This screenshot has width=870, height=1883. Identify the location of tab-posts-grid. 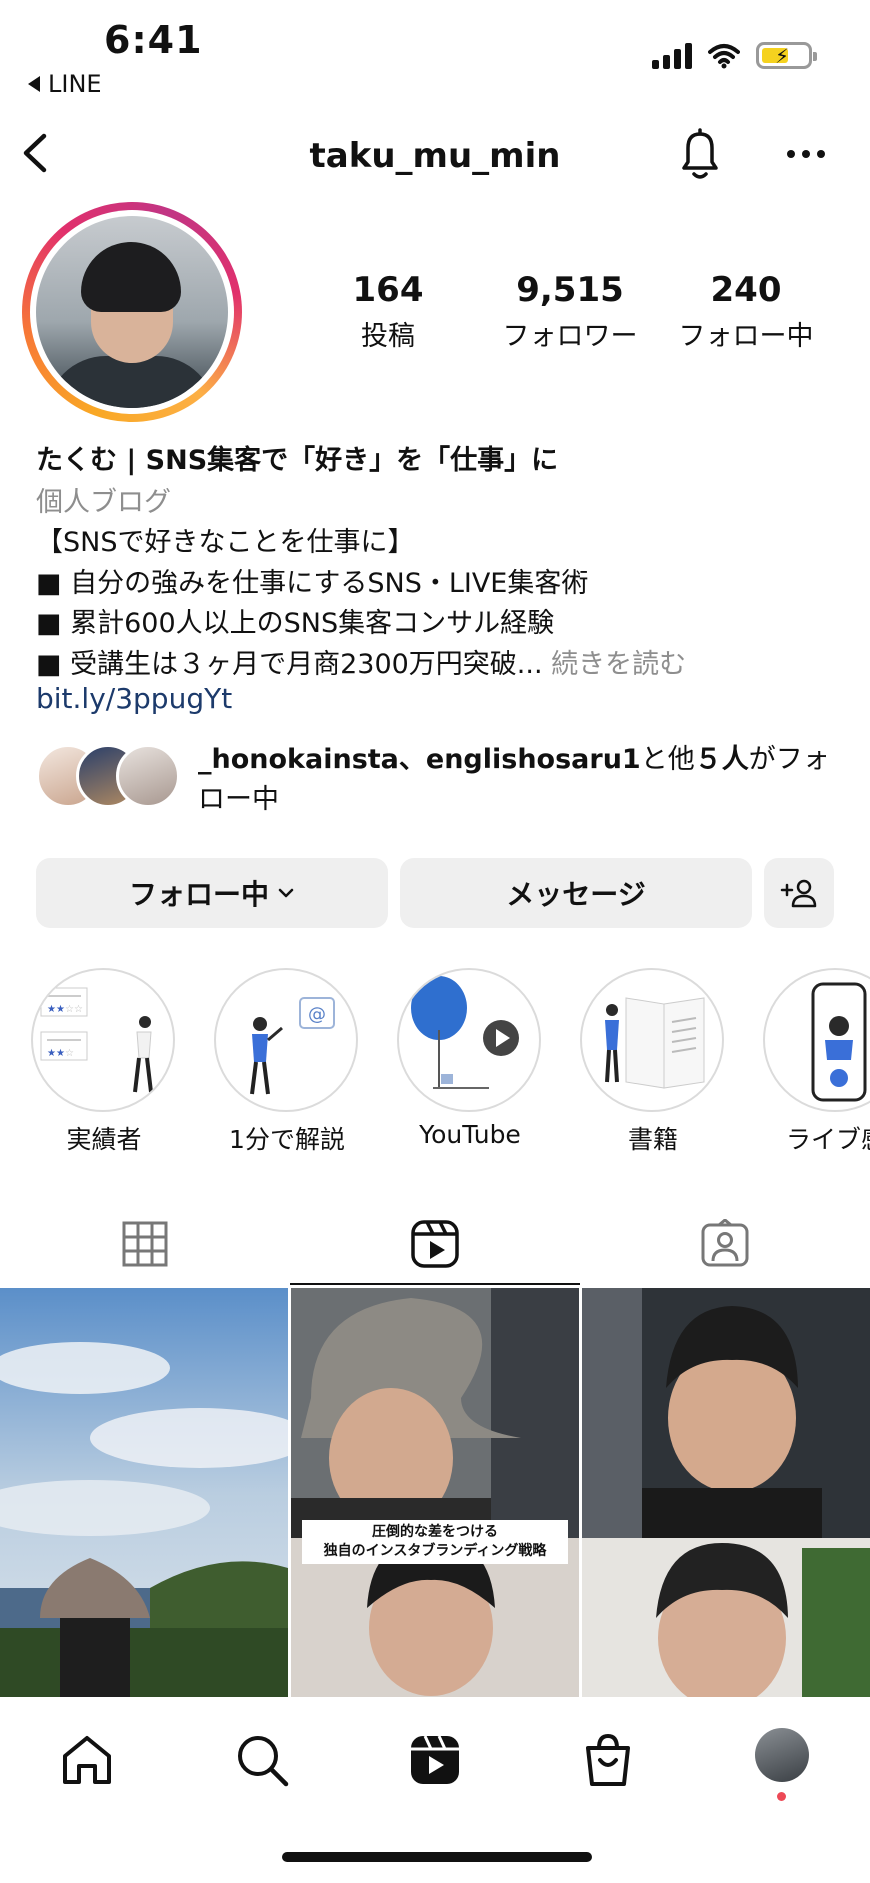
(145, 1244).